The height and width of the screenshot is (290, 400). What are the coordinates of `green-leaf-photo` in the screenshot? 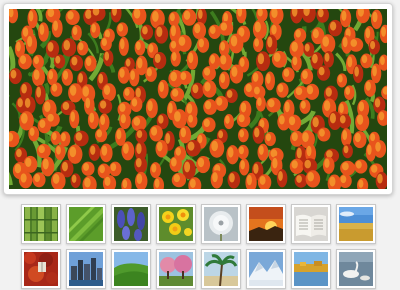 It's located at (86, 224).